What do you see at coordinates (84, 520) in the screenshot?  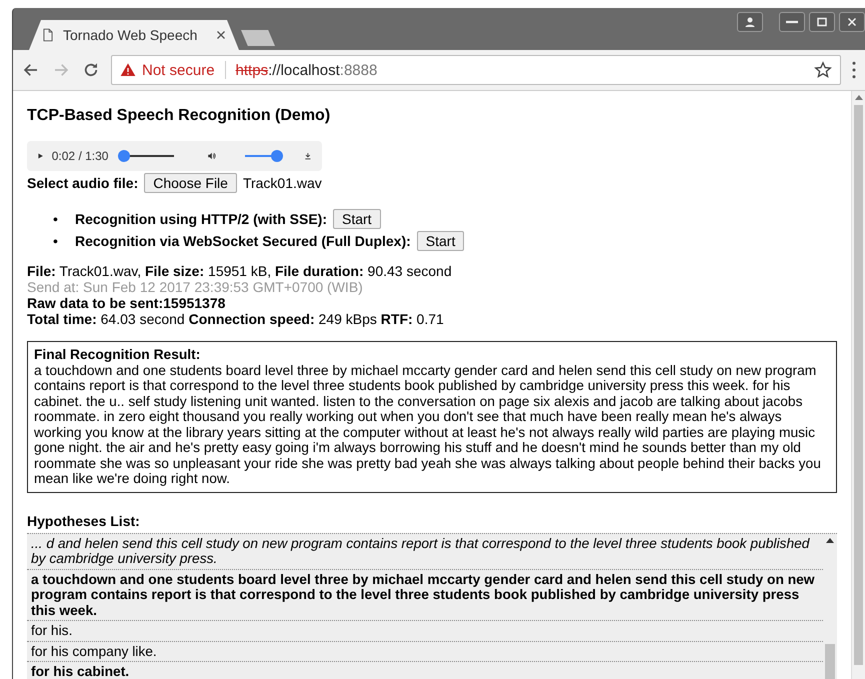 I see `hypotheses-title: Hypotheses List:` at bounding box center [84, 520].